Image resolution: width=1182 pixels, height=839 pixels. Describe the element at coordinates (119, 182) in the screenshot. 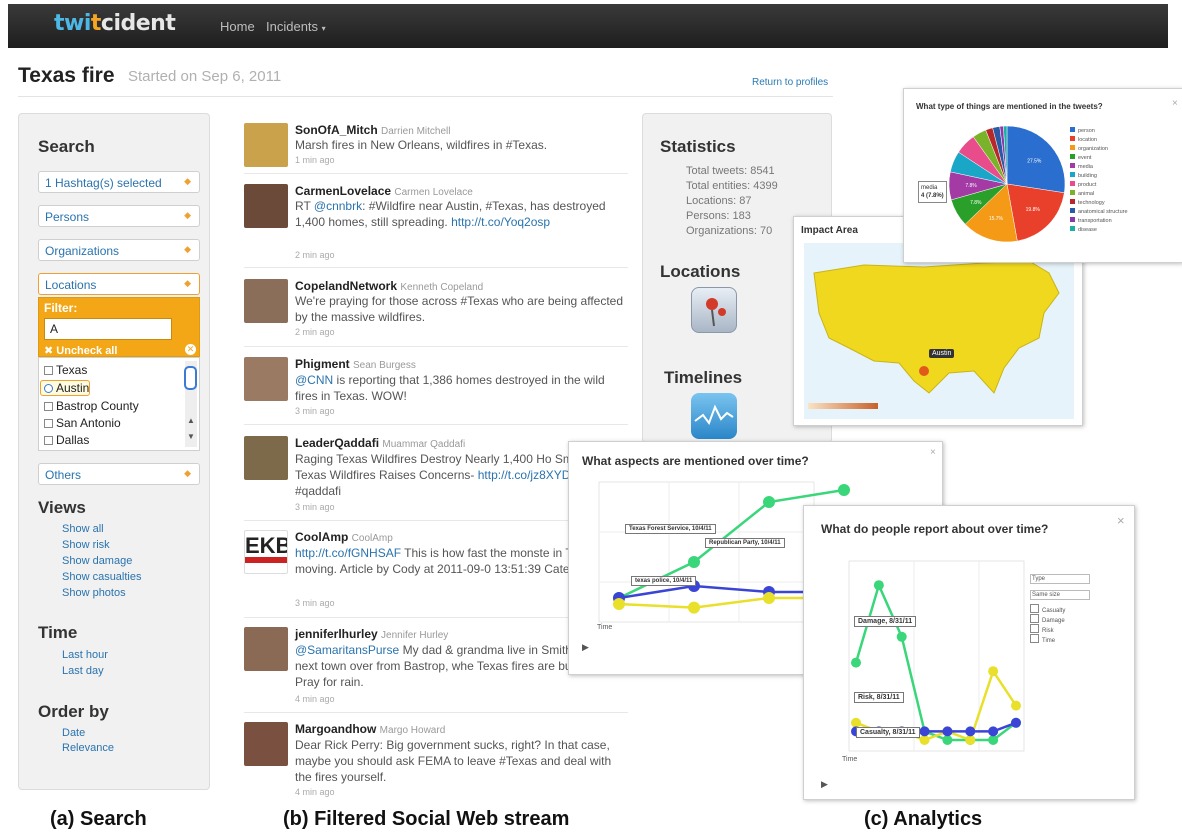

I see `hashtag-button: 1 Hashtag(s) selected ◆` at that location.